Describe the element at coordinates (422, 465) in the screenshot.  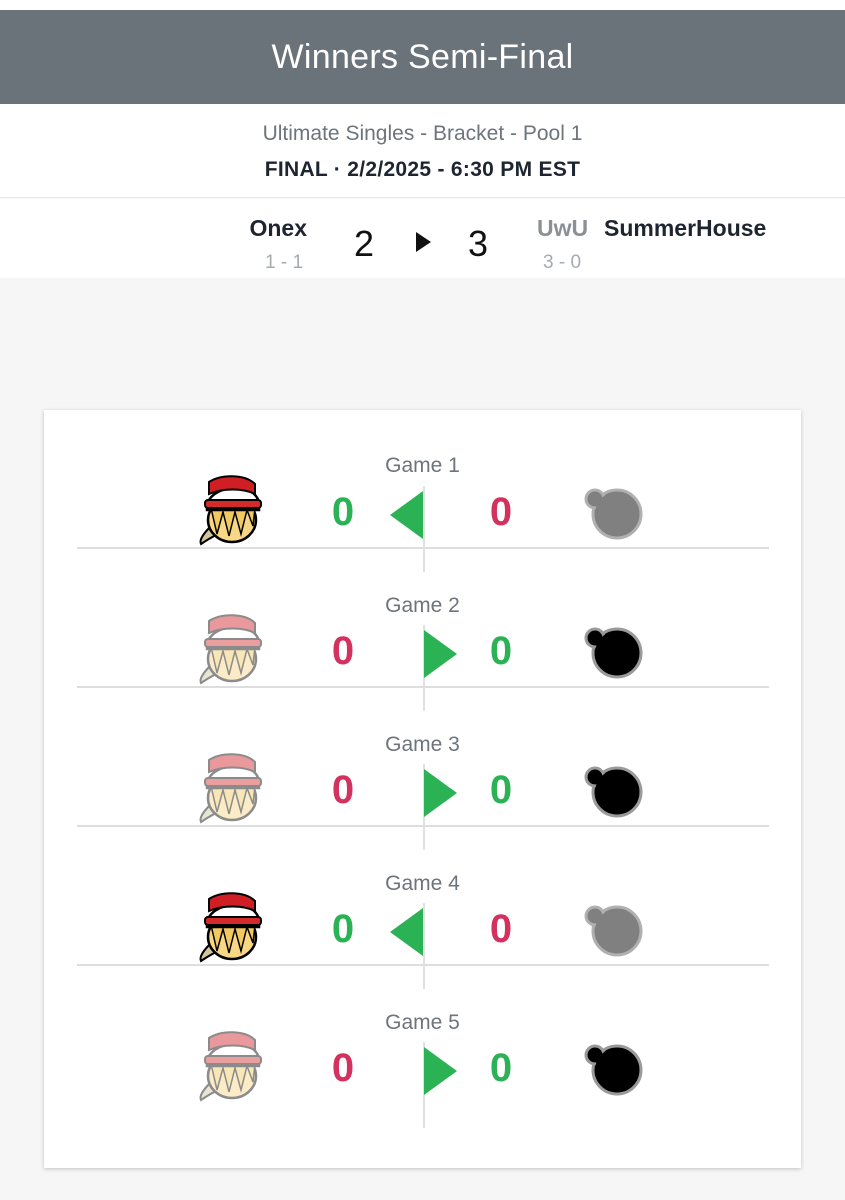
I see `game-label: Game 1` at that location.